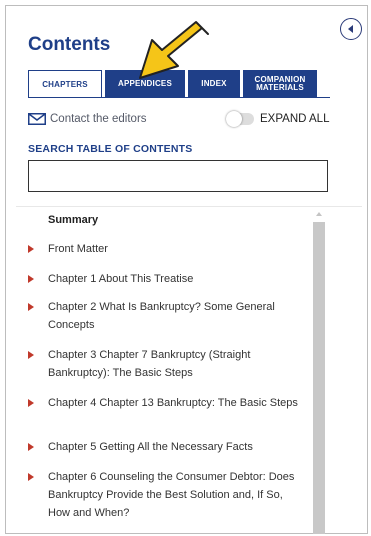  I want to click on toc-item-label: Chapter 1 About This Treatise, so click(121, 279).